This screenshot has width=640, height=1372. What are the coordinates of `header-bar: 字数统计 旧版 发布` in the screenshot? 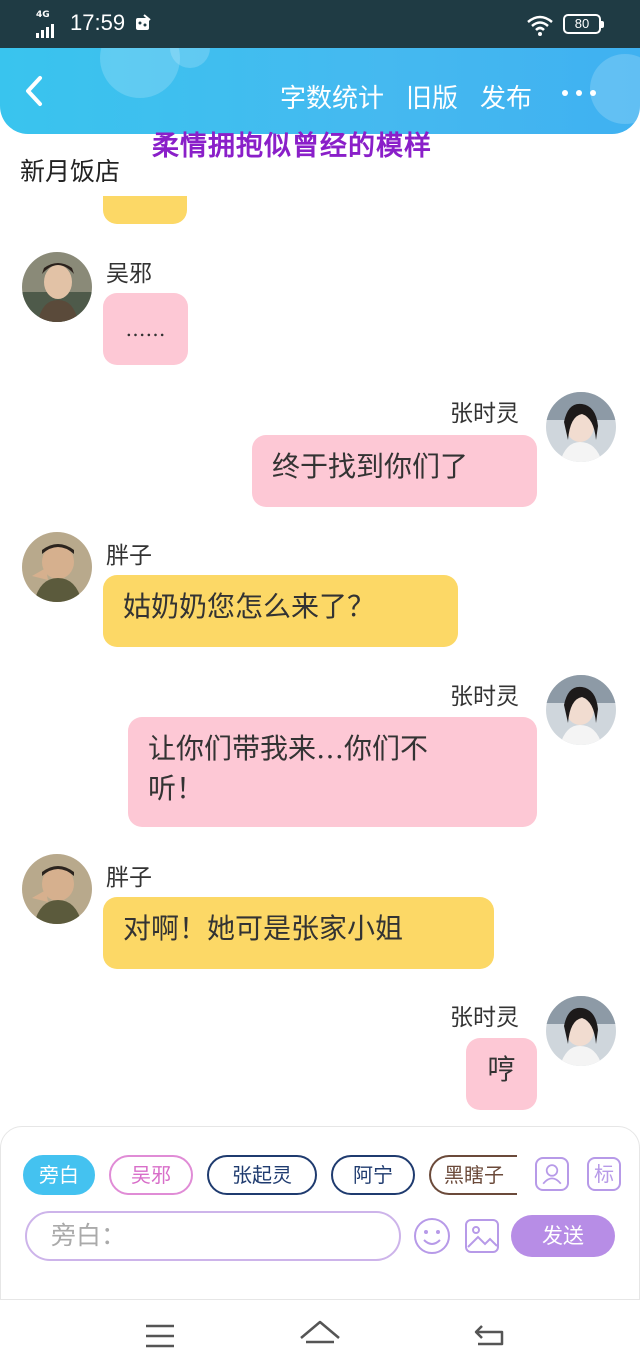 It's located at (320, 91).